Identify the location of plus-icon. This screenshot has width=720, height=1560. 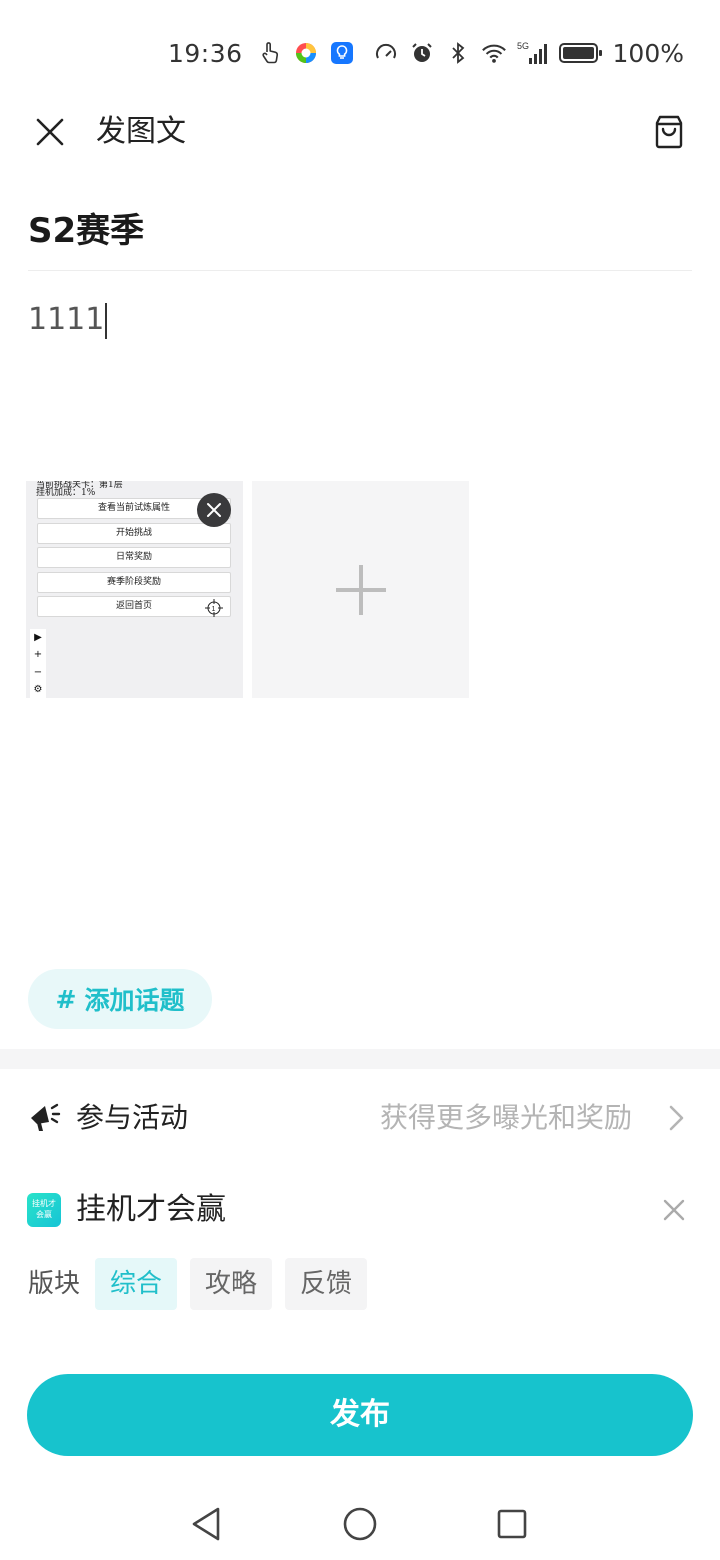
(360, 589).